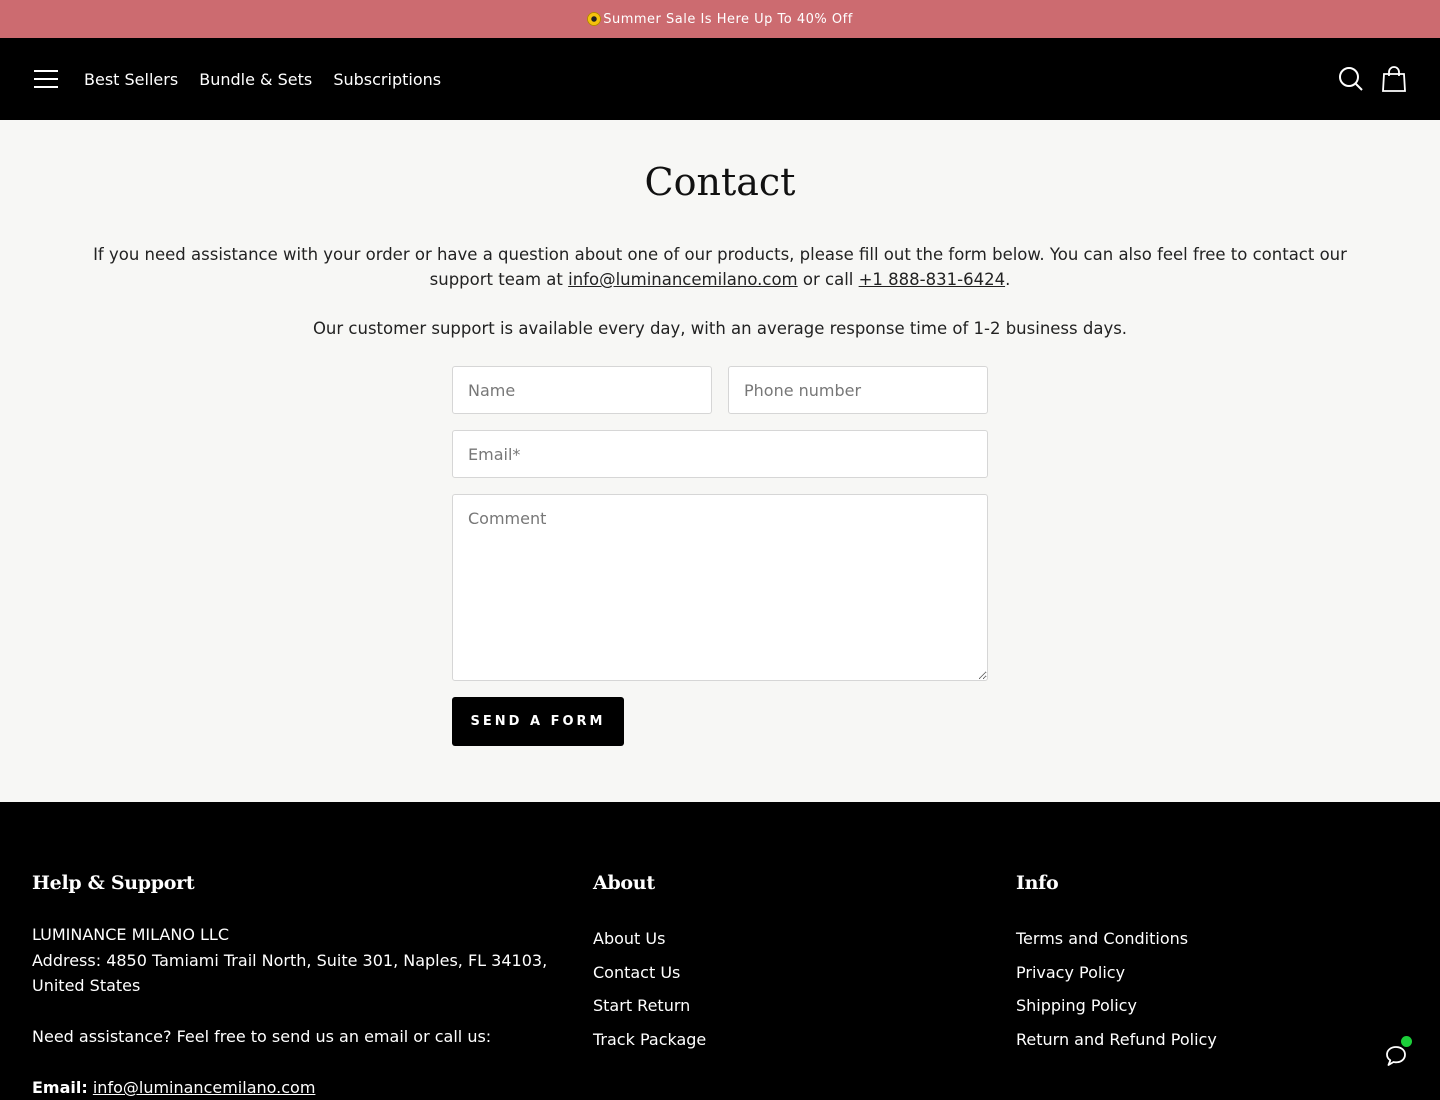 The height and width of the screenshot is (1100, 1440). What do you see at coordinates (1406, 1041) in the screenshot?
I see `chat-online-indicator` at bounding box center [1406, 1041].